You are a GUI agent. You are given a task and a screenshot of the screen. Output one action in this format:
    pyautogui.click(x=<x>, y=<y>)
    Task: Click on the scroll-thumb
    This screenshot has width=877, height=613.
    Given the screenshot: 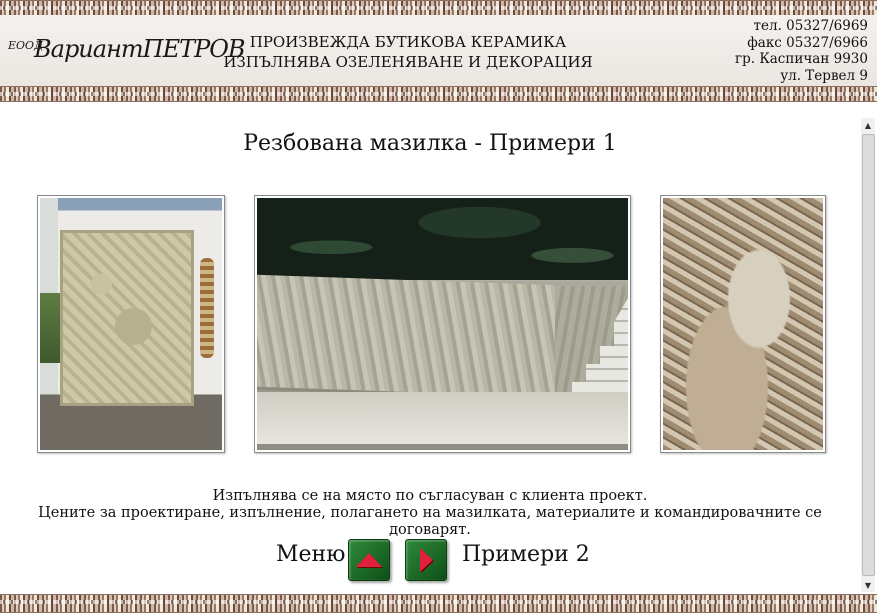 What is the action you would take?
    pyautogui.click(x=868, y=355)
    